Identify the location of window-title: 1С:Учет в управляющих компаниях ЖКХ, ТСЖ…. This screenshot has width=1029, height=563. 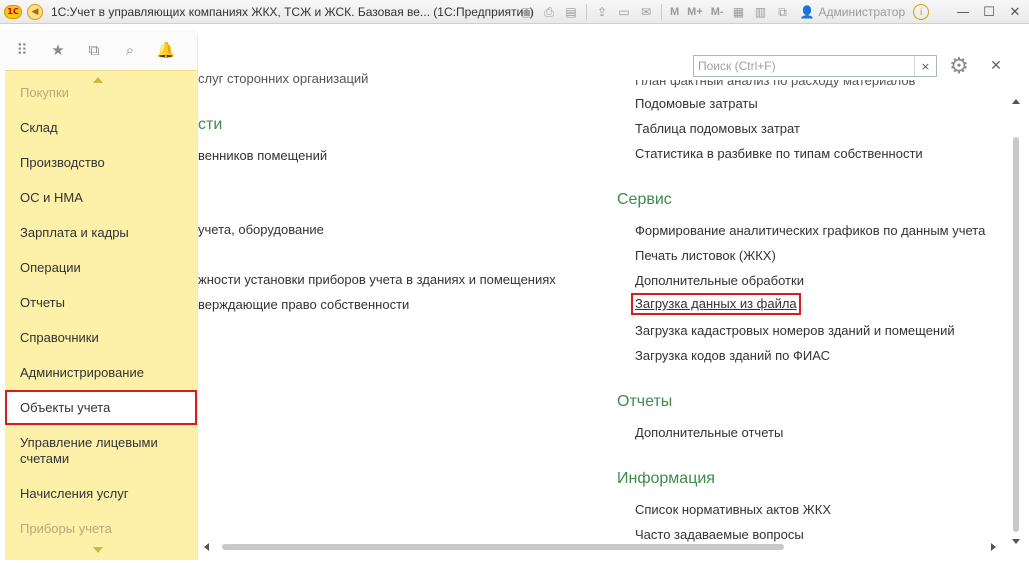
(292, 11).